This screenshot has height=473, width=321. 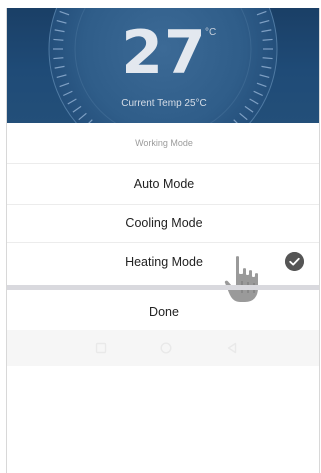 I want to click on square-icon, so click(x=101, y=348).